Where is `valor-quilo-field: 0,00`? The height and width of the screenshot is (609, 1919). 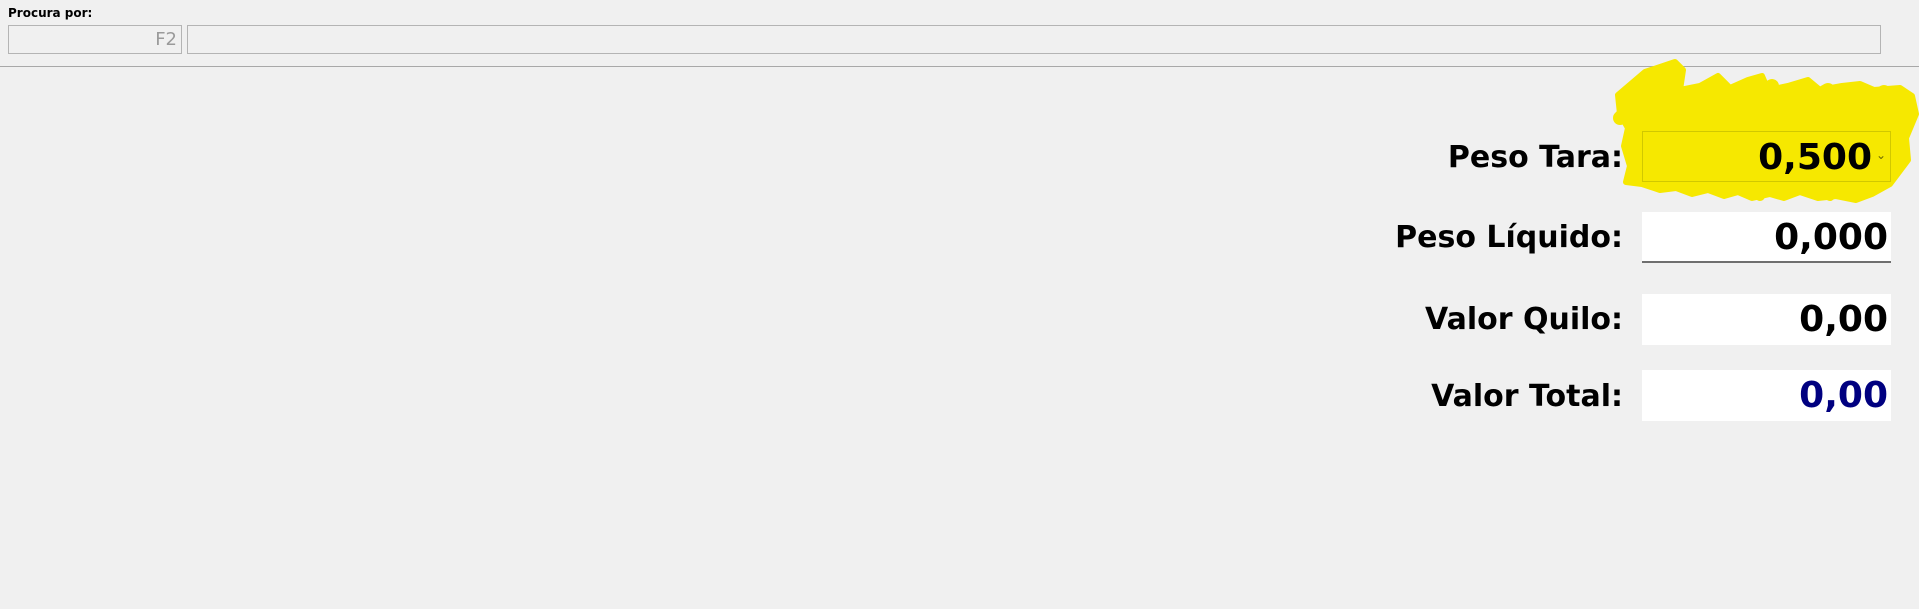 valor-quilo-field: 0,00 is located at coordinates (1766, 319).